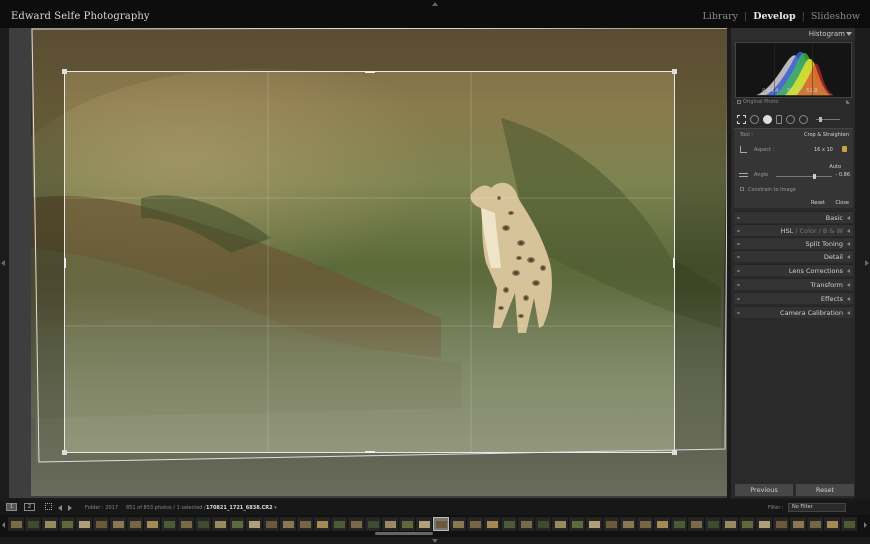 Image resolution: width=870 pixels, height=544 pixels. Describe the element at coordinates (793, 34) in the screenshot. I see `histogram-header: Histogram` at that location.